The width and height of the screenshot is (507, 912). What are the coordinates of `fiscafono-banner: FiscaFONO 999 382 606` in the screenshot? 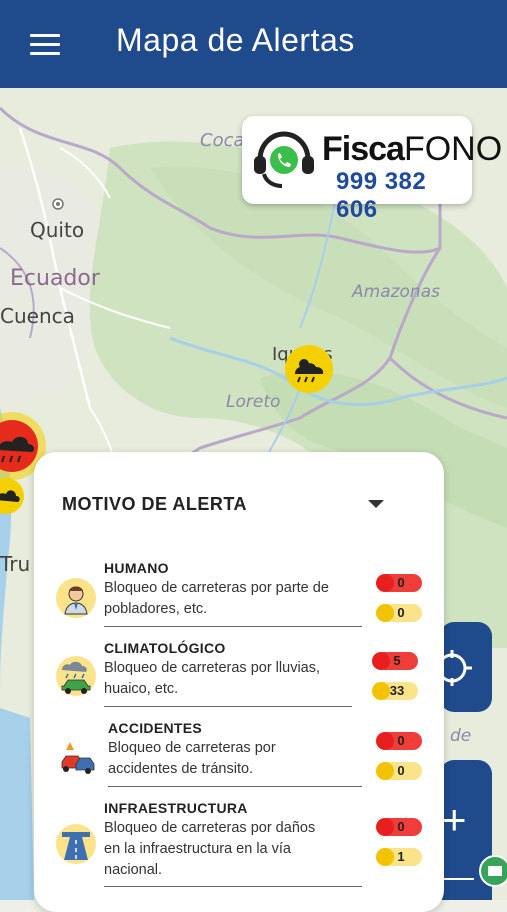 It's located at (372, 169).